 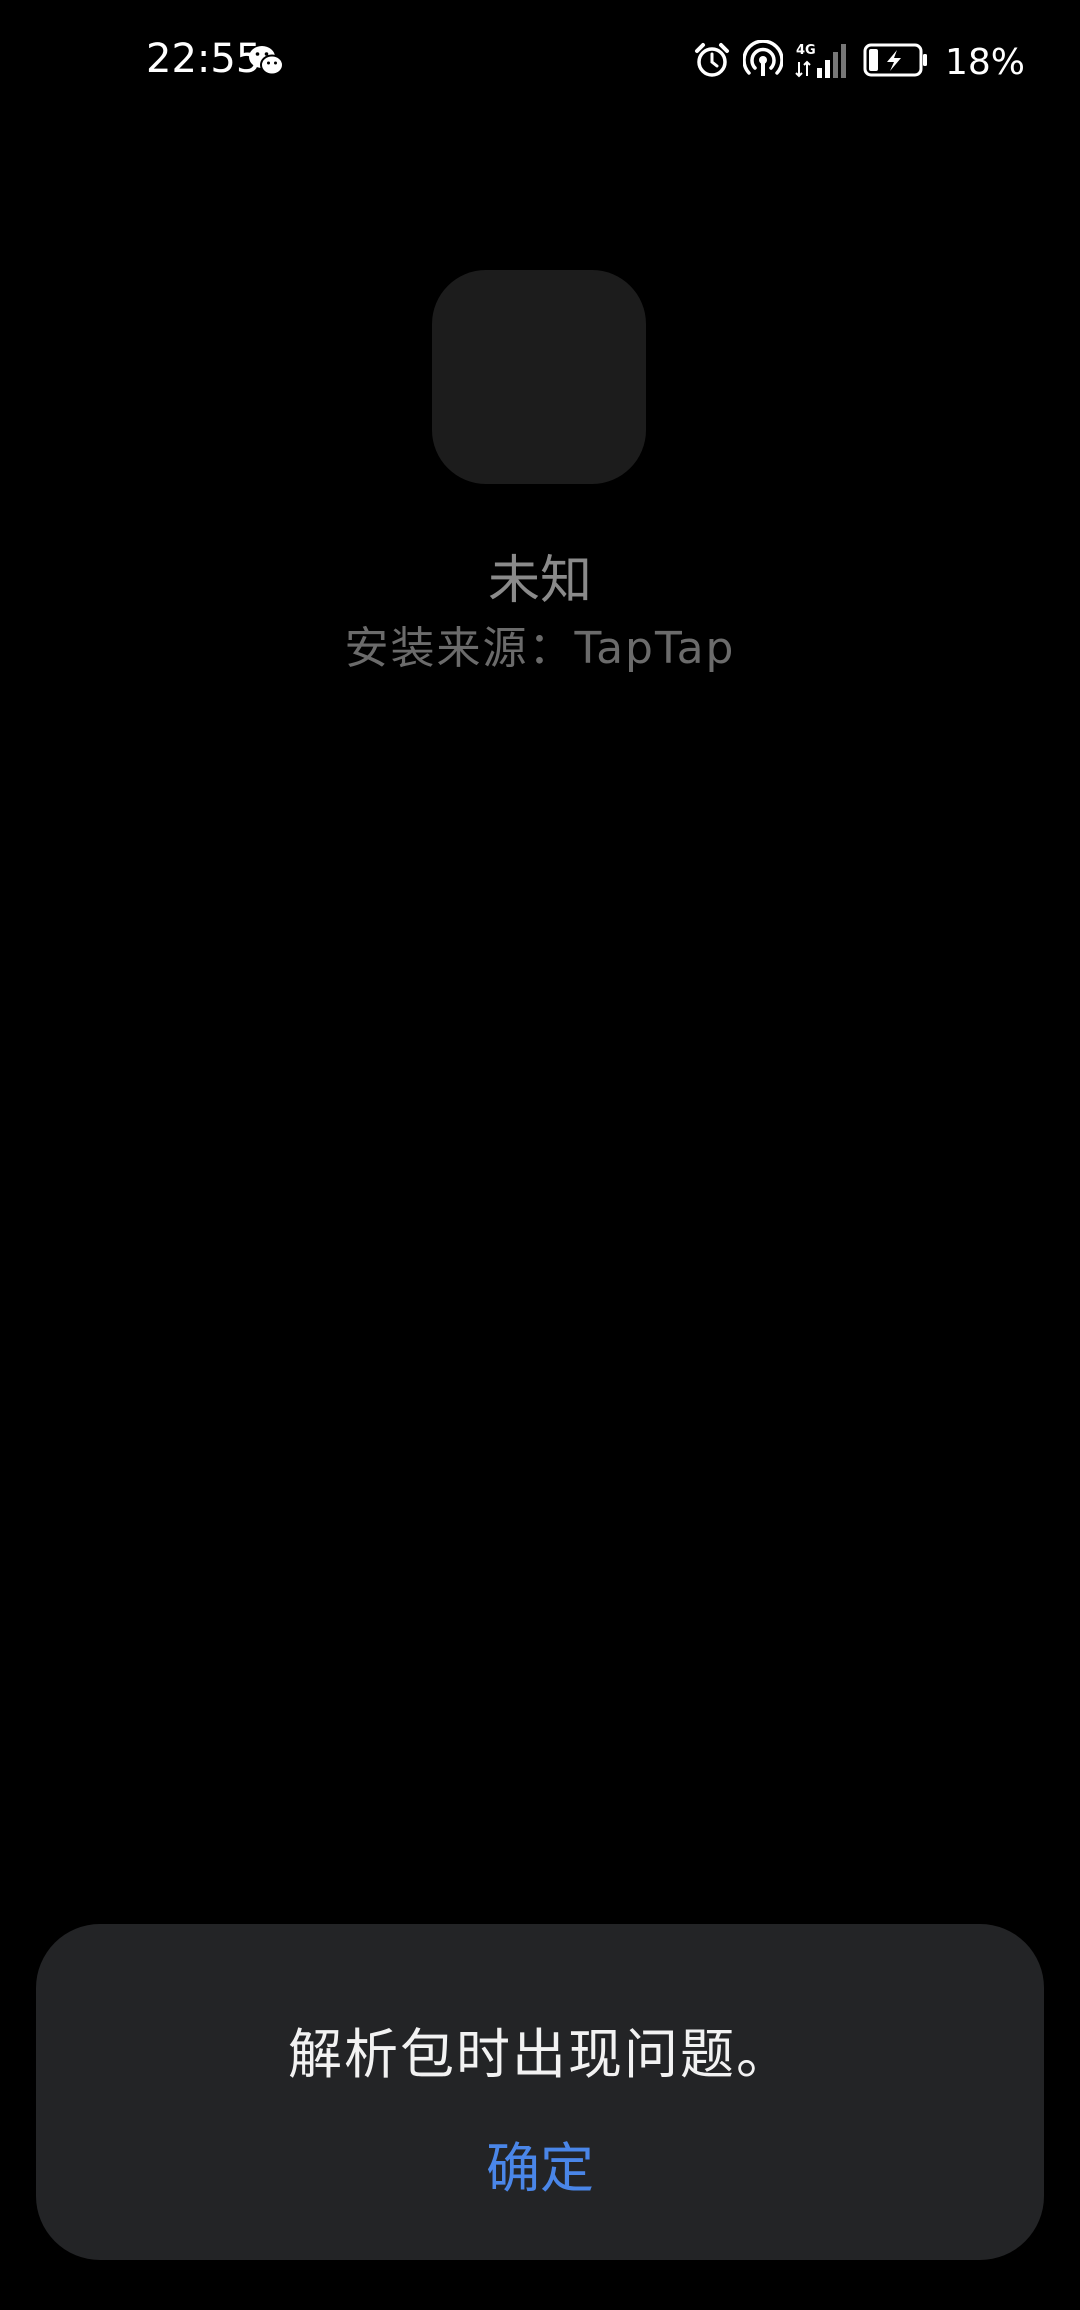 I want to click on status-icons: 4G 18%, so click(x=859, y=62).